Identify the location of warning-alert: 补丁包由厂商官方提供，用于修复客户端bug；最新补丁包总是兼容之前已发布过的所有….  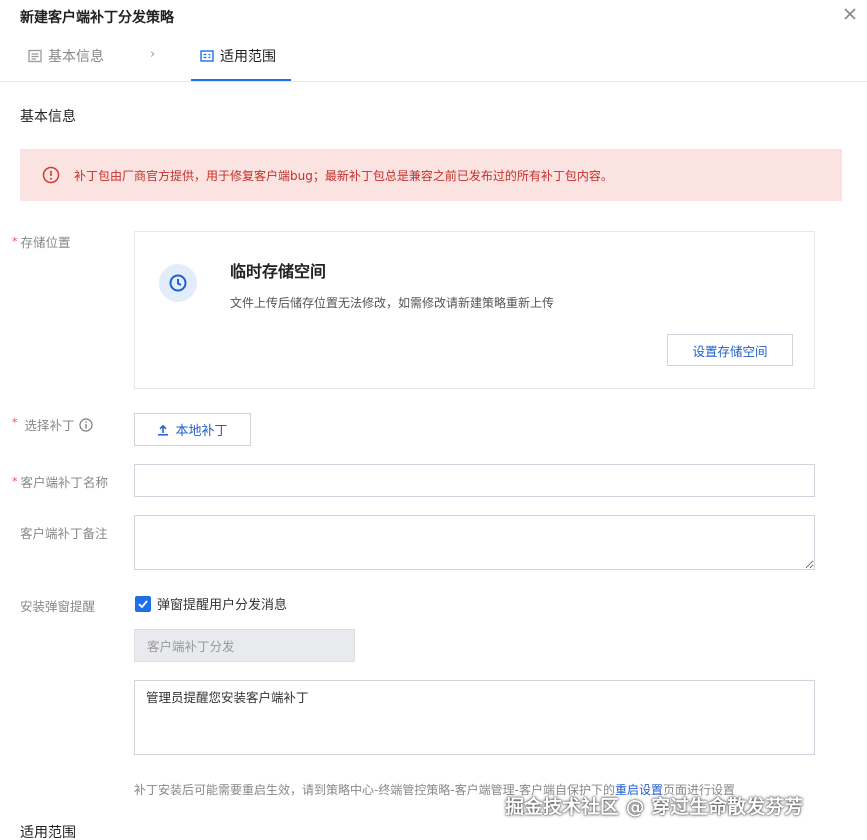
(431, 175).